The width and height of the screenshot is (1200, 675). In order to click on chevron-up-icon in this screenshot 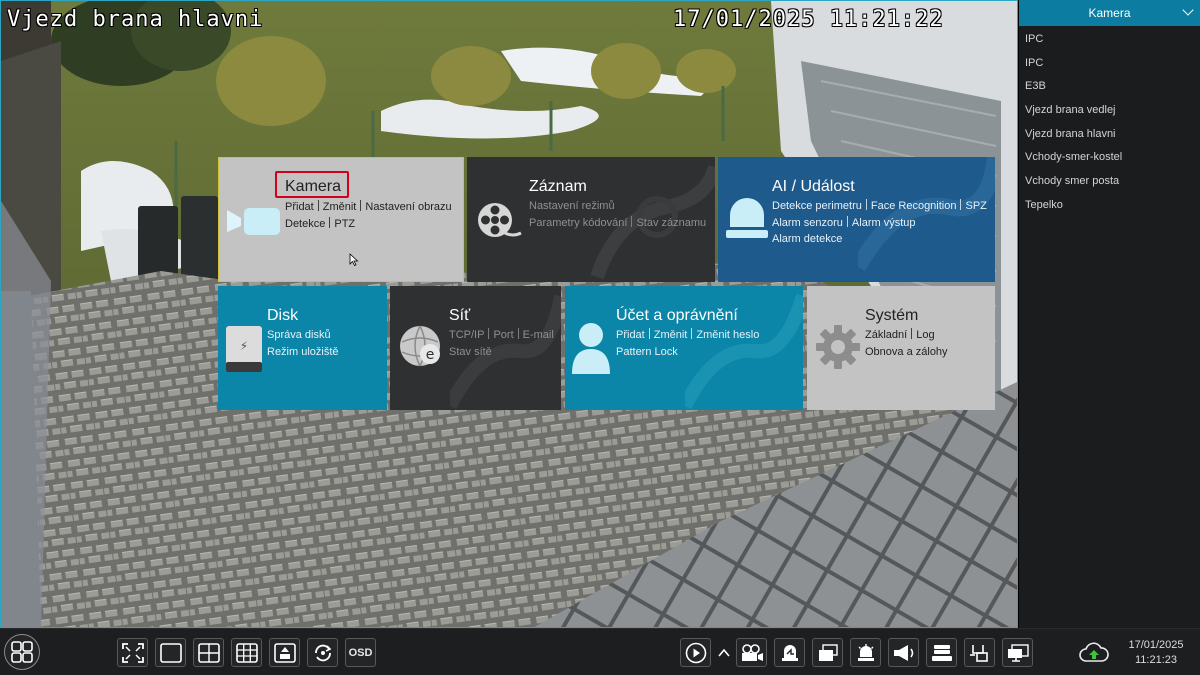, I will do `click(724, 652)`.